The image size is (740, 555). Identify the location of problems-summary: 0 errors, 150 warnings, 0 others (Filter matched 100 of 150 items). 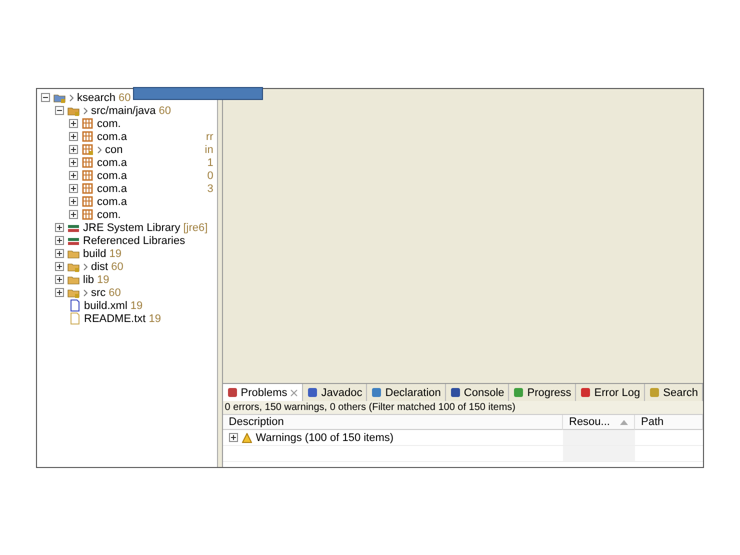
(462, 408).